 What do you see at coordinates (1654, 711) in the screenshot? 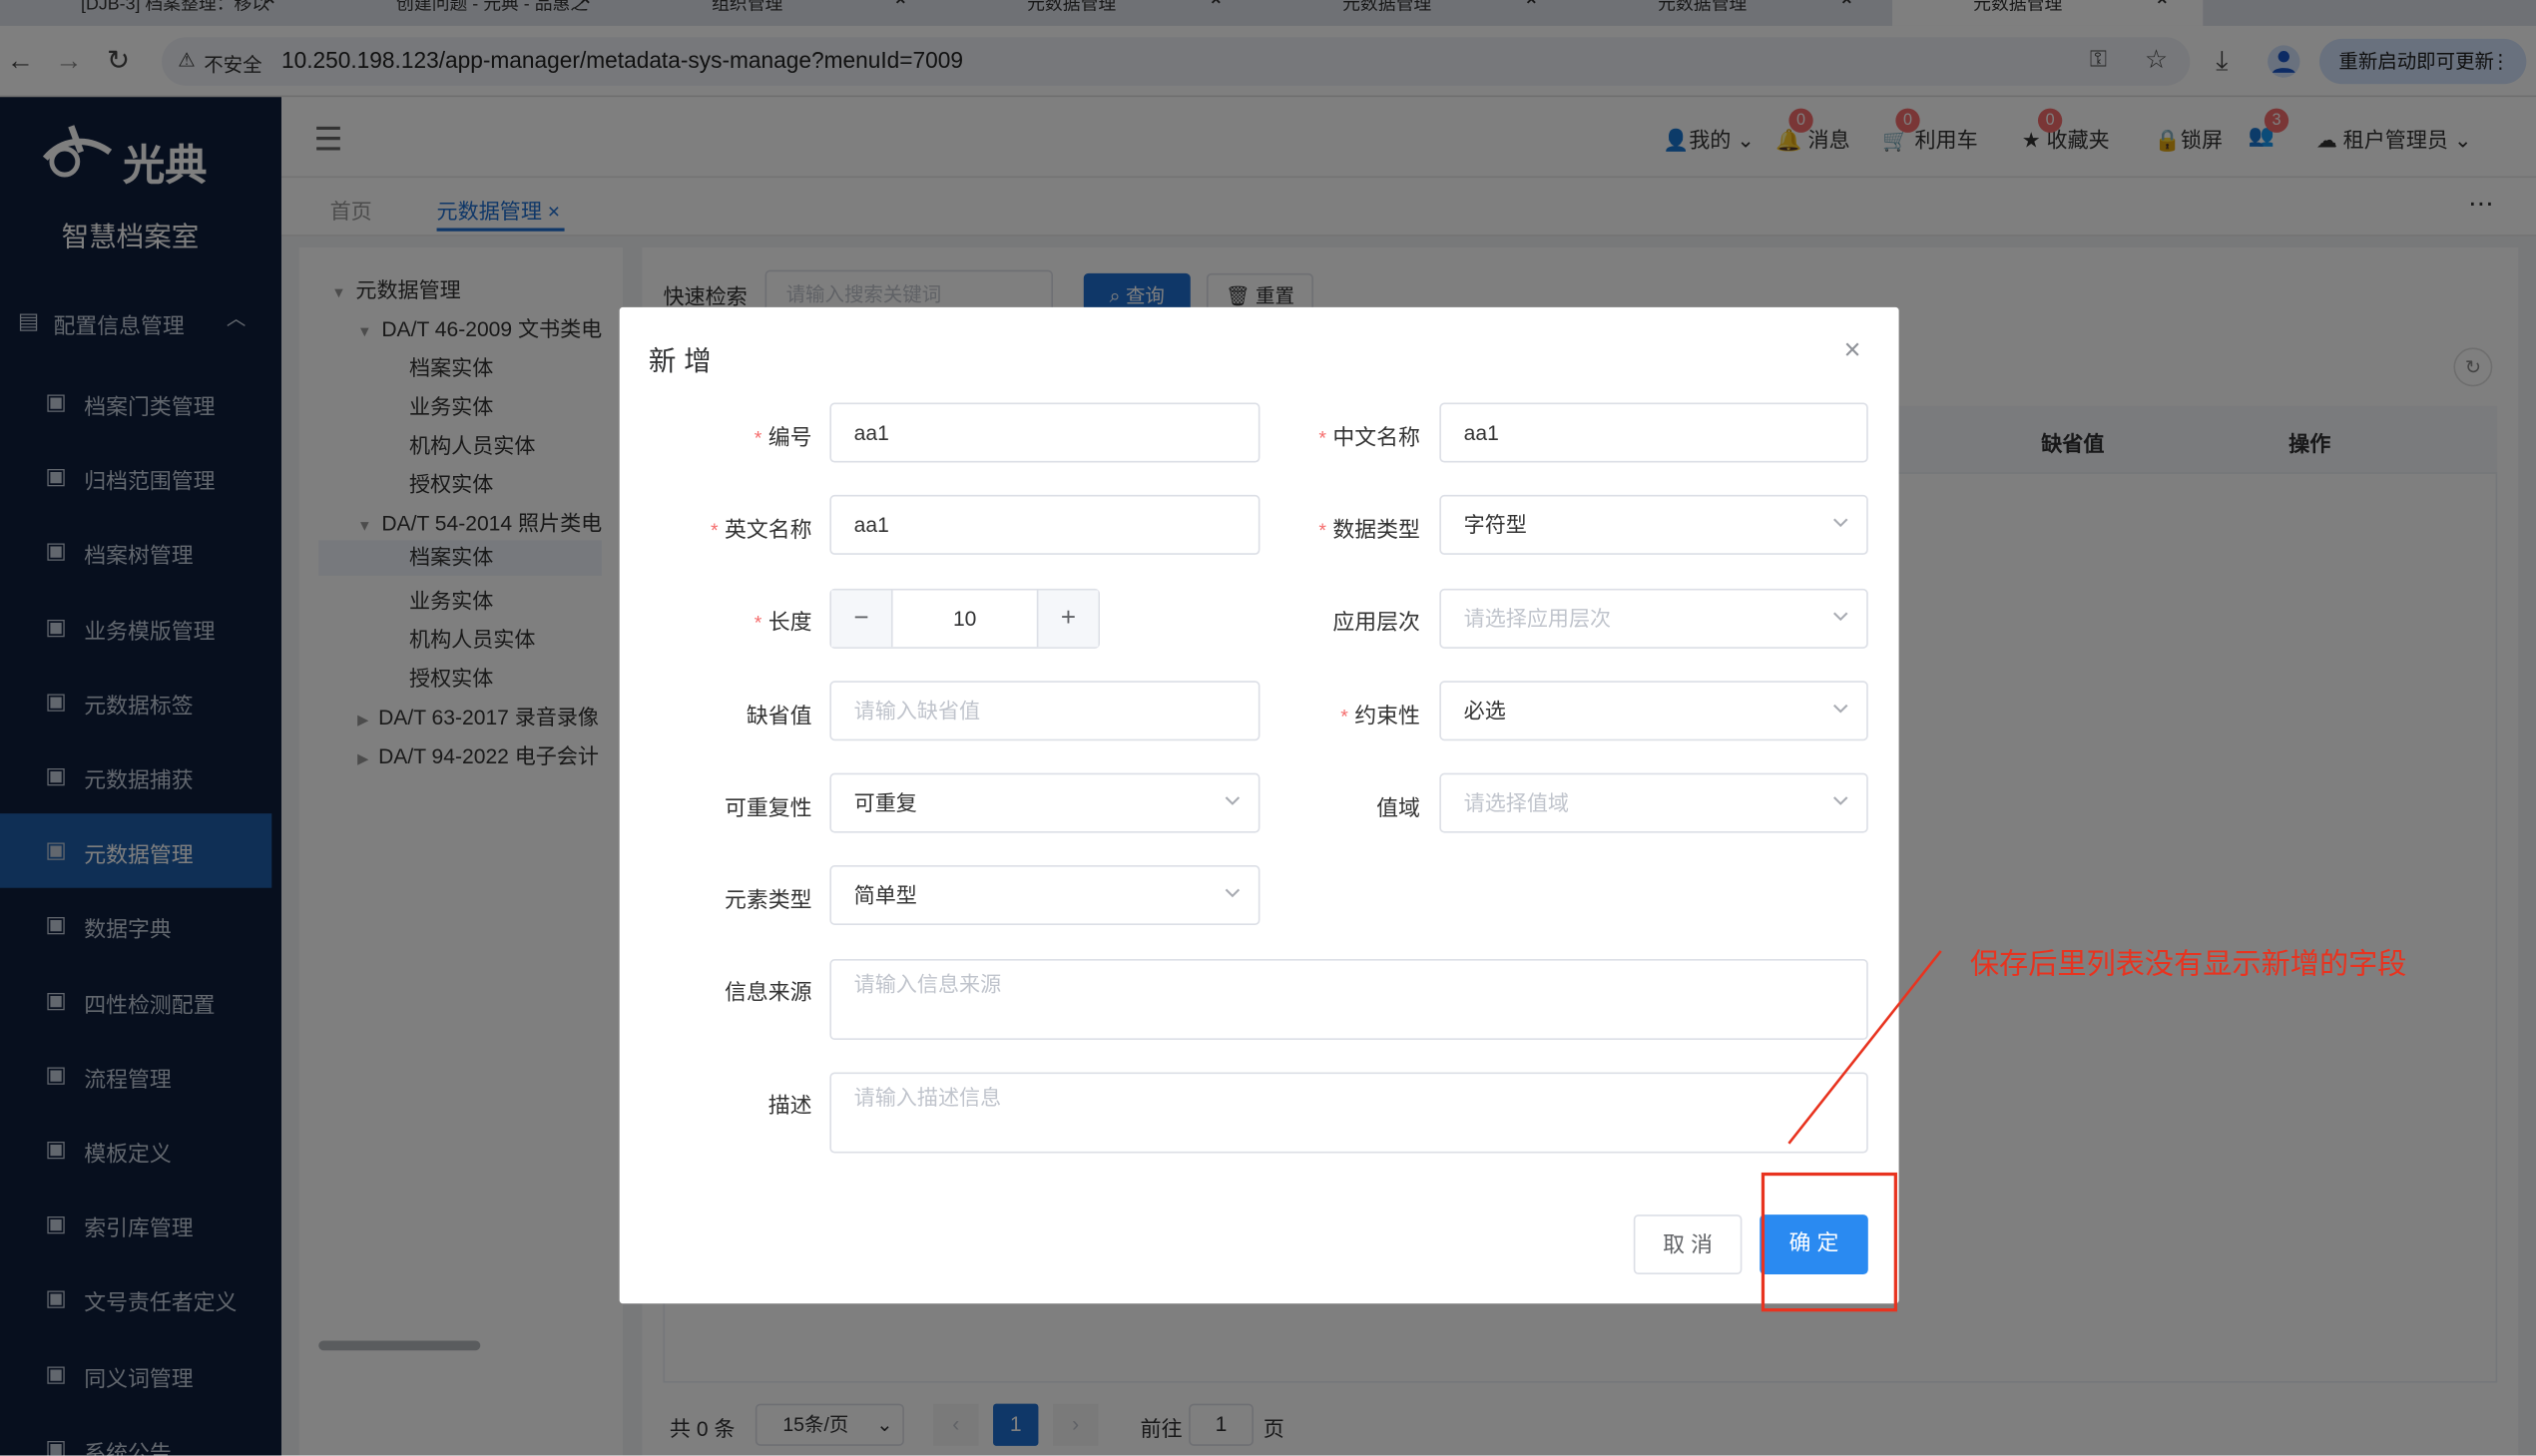
I see `constraint-select: 必选` at bounding box center [1654, 711].